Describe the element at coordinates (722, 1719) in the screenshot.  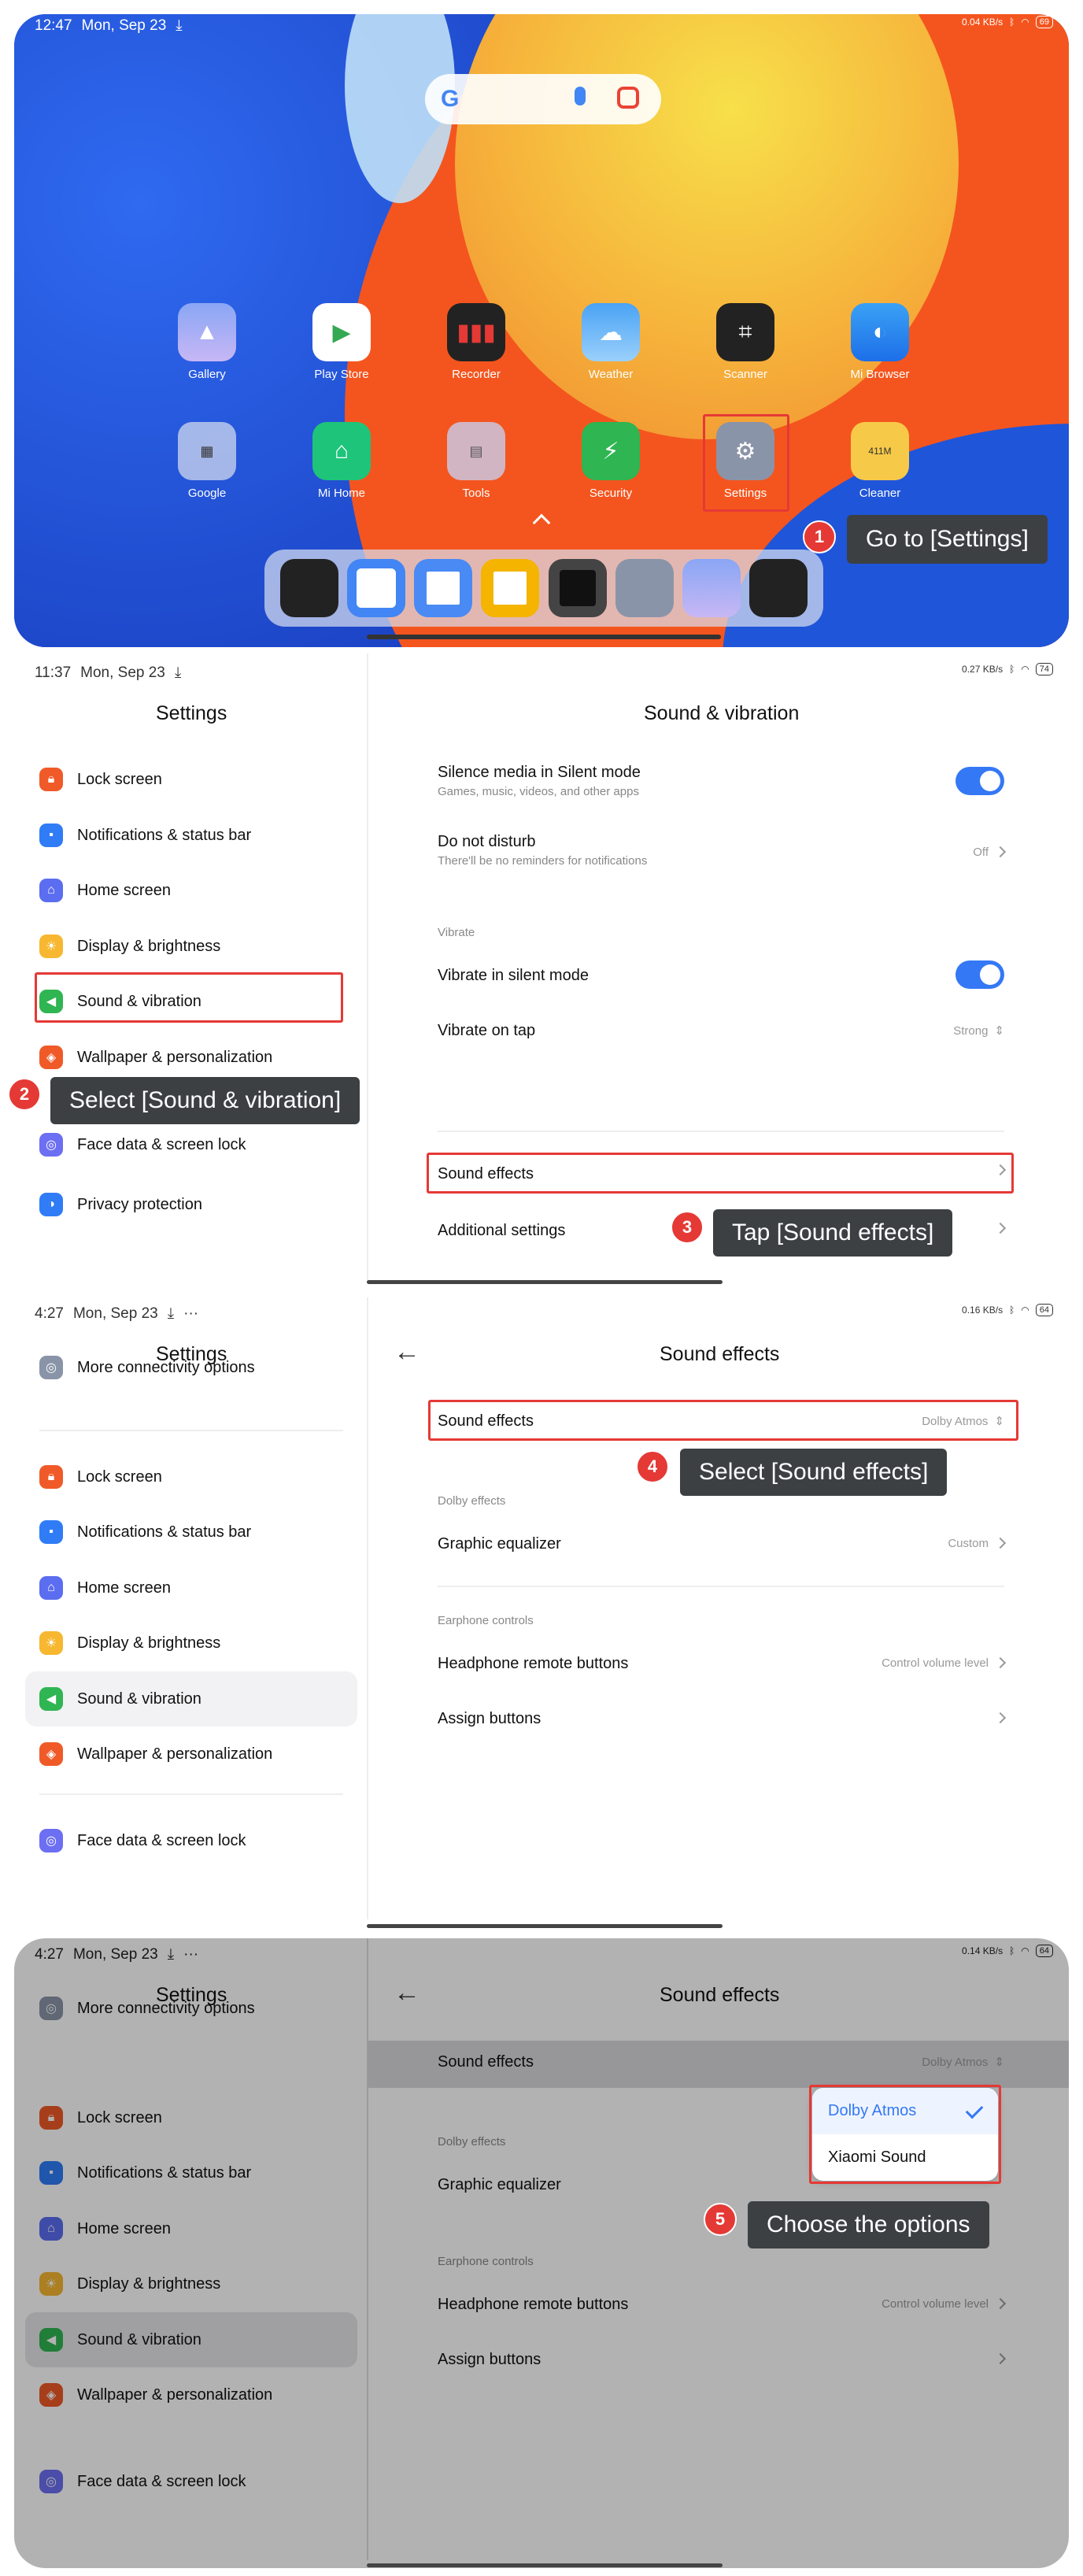
I see `assign-buttons-row: Assign buttons` at that location.